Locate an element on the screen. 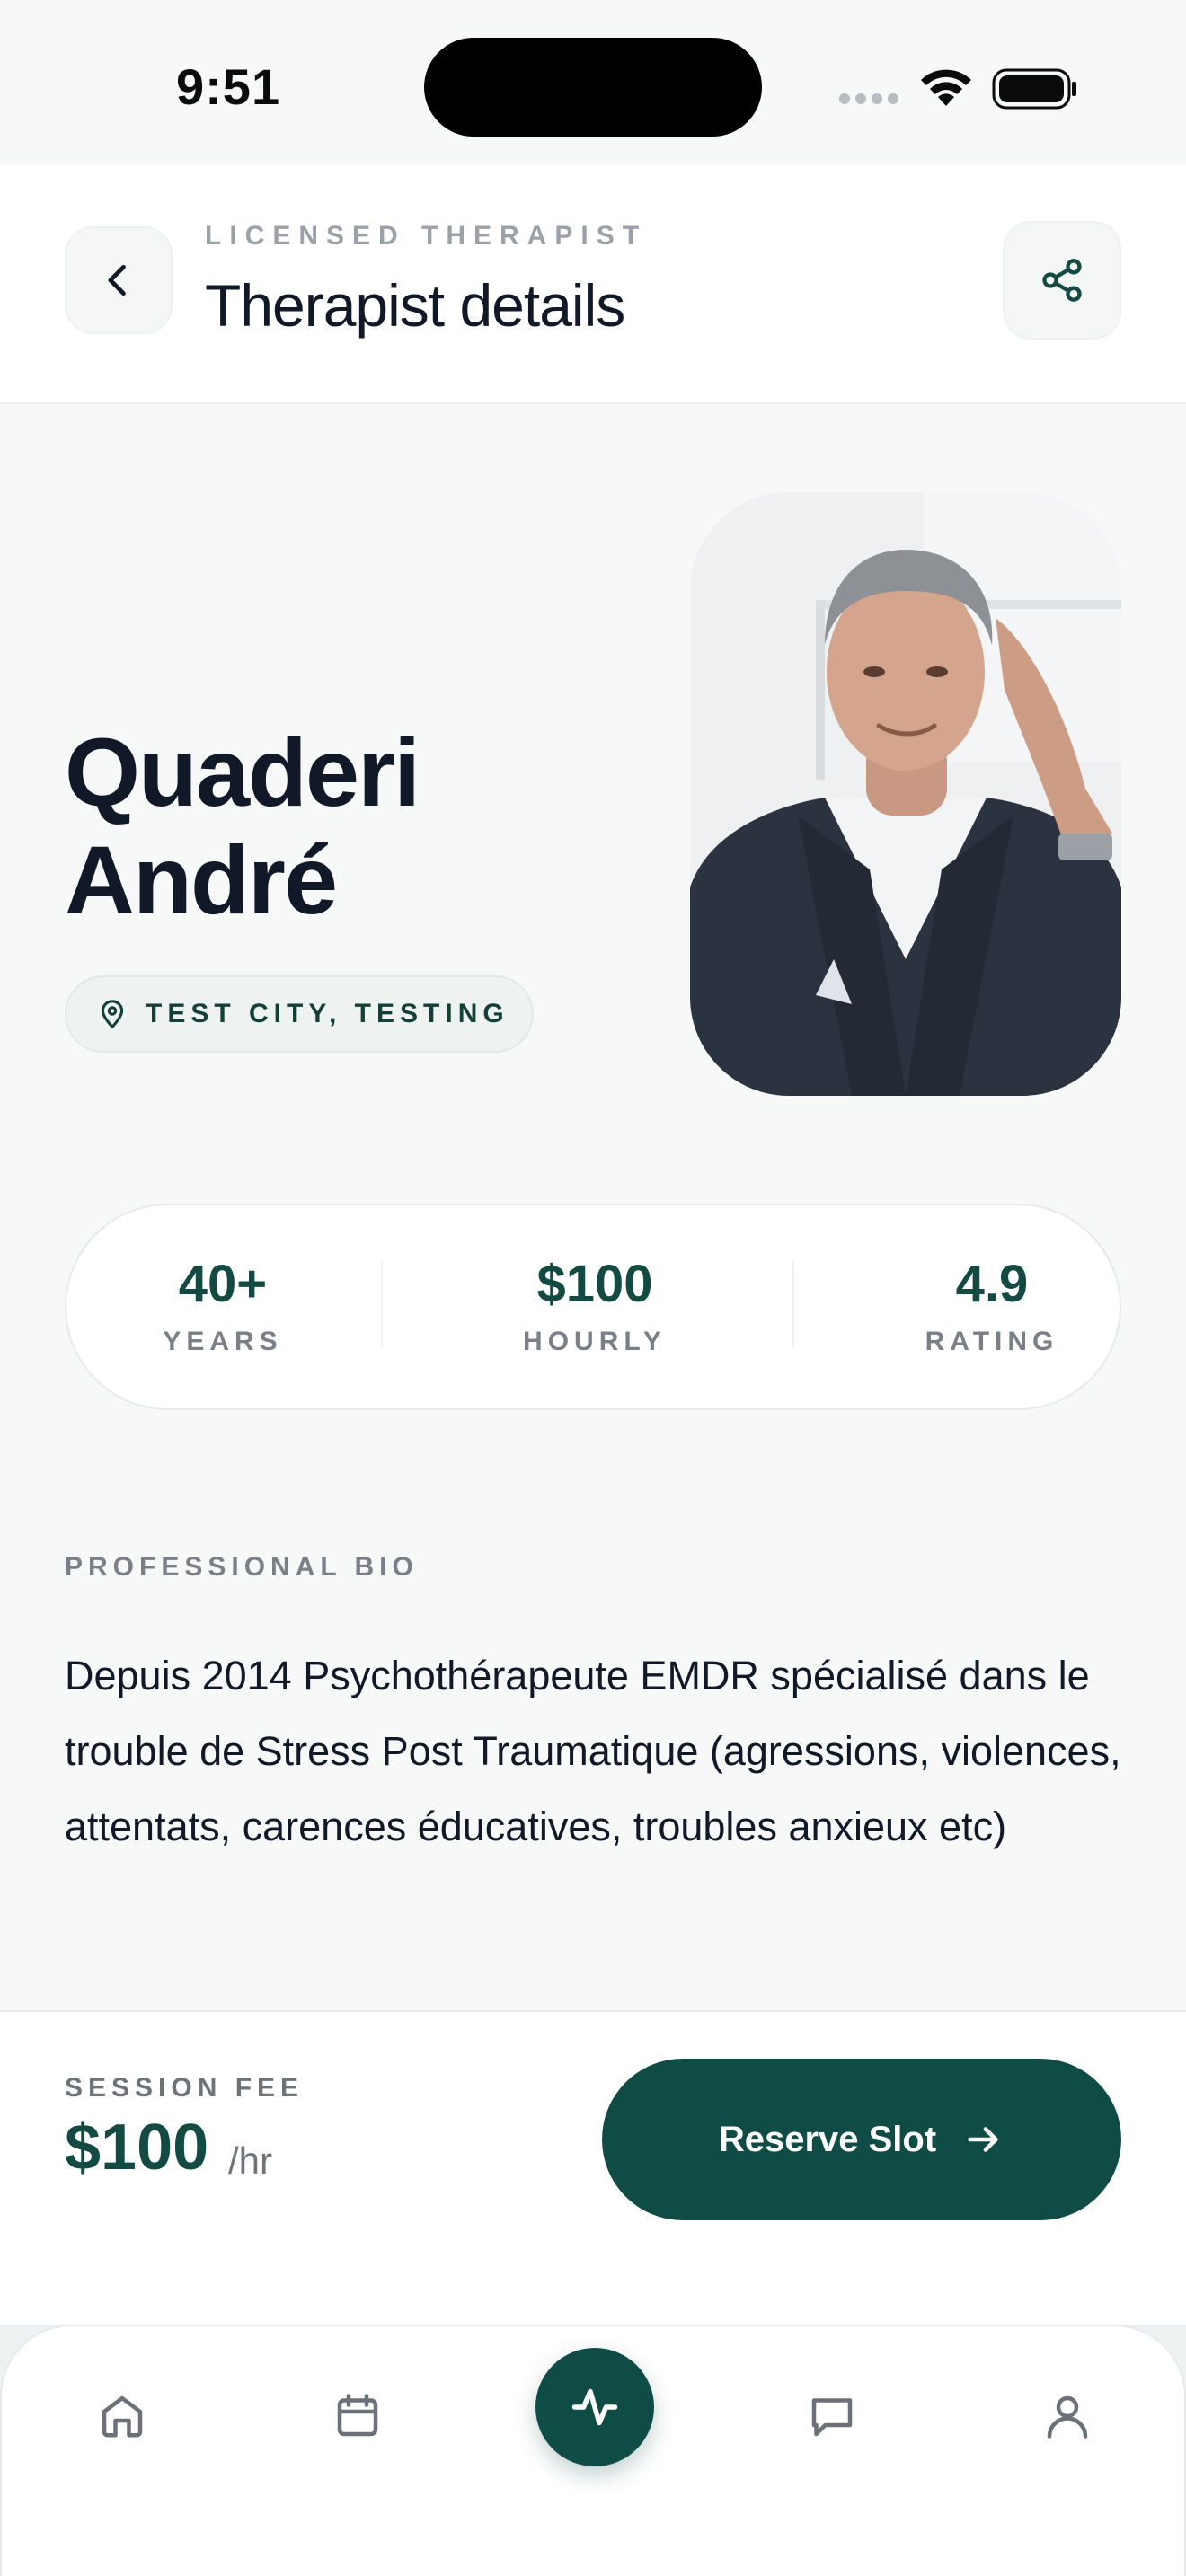 The width and height of the screenshot is (1186, 2576). stat-label: HOURLY is located at coordinates (595, 1341).